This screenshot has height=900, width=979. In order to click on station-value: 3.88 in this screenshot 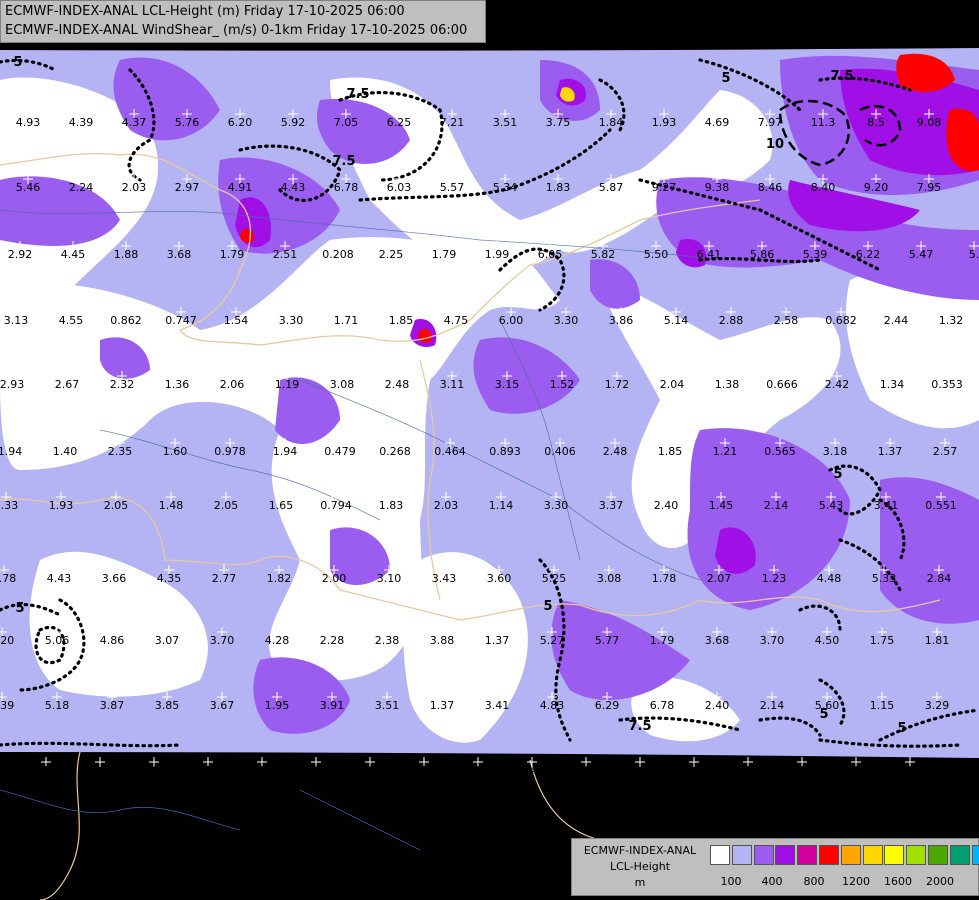, I will do `click(442, 640)`.